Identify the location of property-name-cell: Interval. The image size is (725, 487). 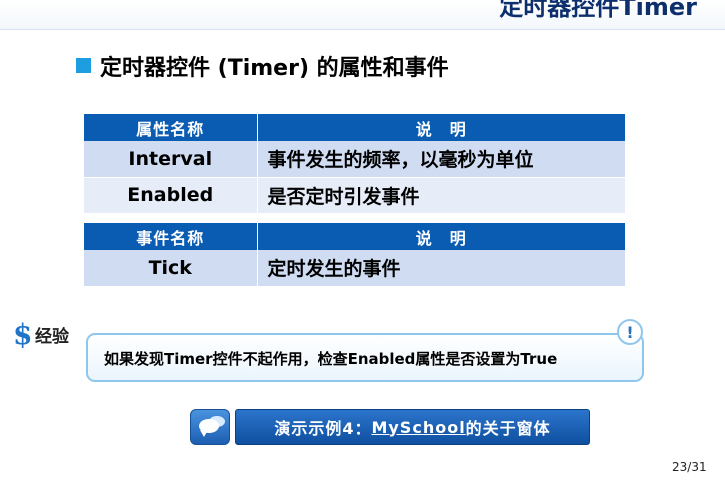
(171, 159).